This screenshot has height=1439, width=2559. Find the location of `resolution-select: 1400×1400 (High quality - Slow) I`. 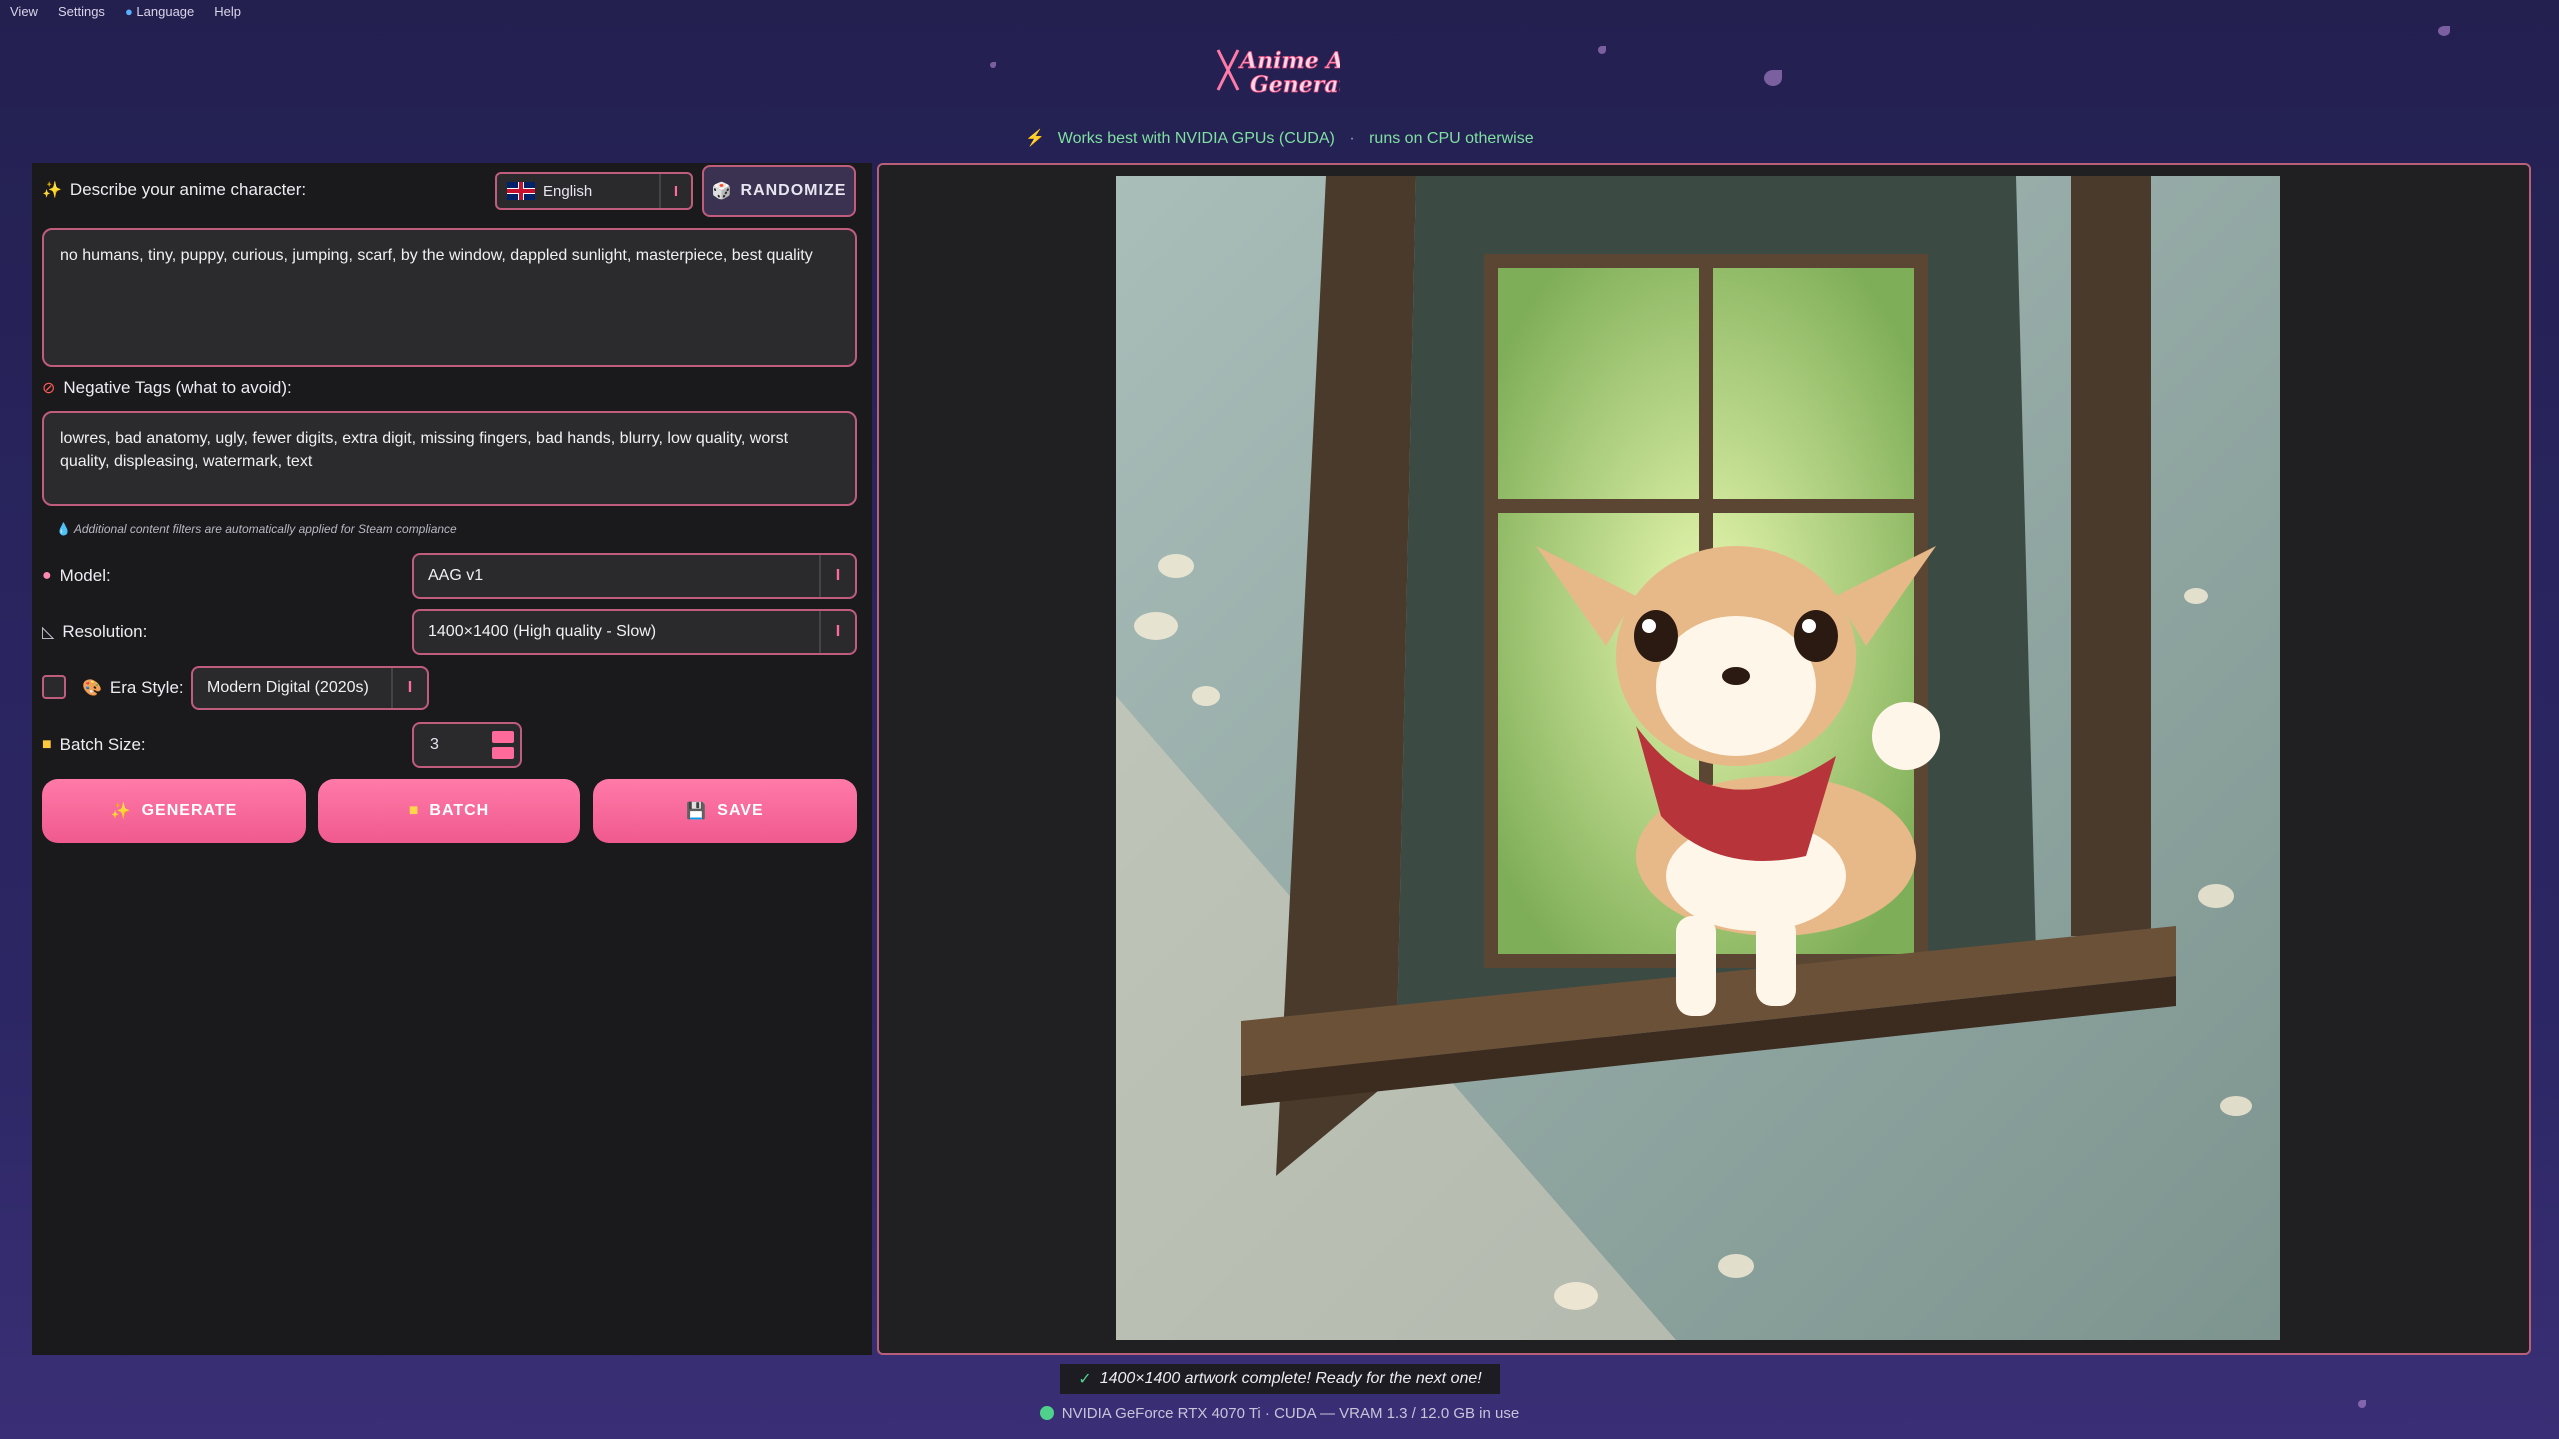

resolution-select: 1400×1400 (High quality - Slow) I is located at coordinates (634, 632).